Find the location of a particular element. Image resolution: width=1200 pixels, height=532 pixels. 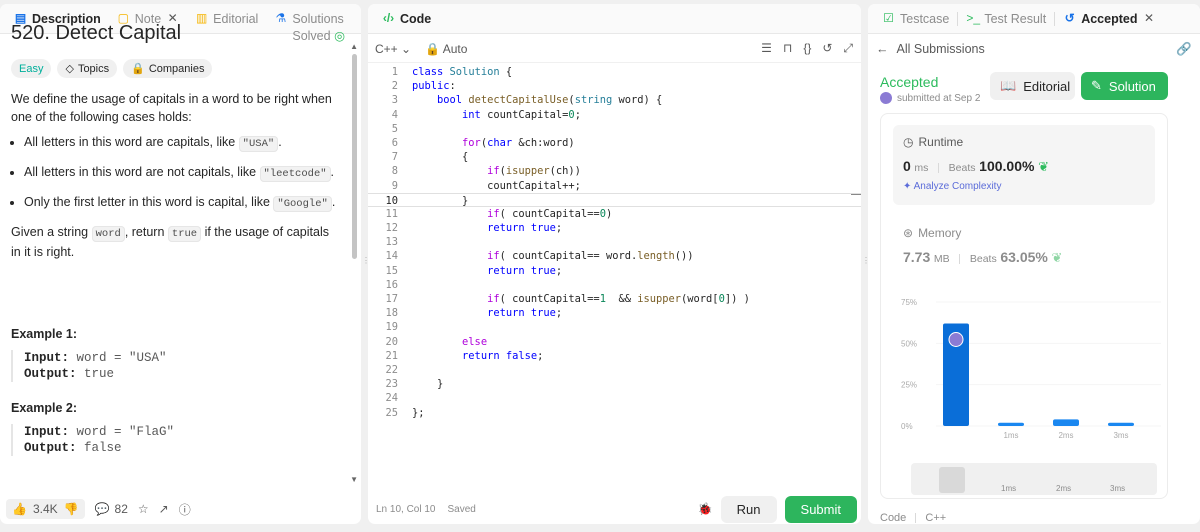

code-line: 7 { is located at coordinates (614, 157).